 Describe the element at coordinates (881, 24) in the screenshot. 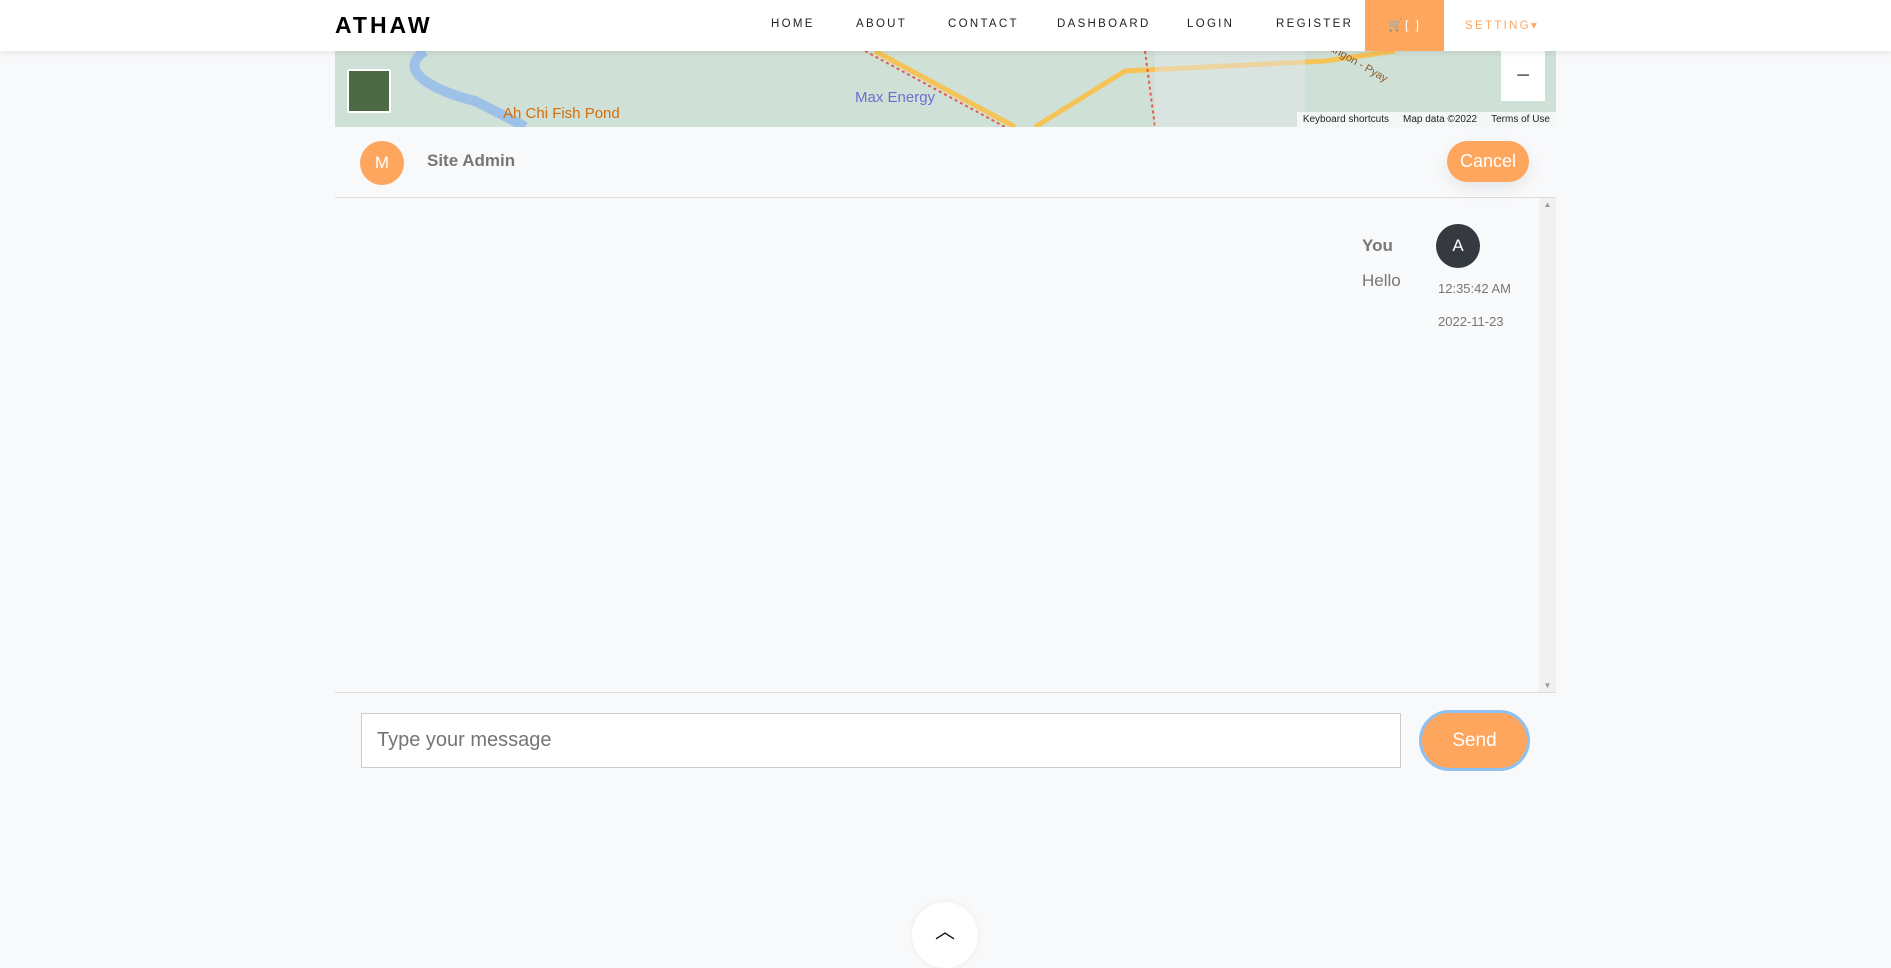

I see `nav-about: ABOUT` at that location.